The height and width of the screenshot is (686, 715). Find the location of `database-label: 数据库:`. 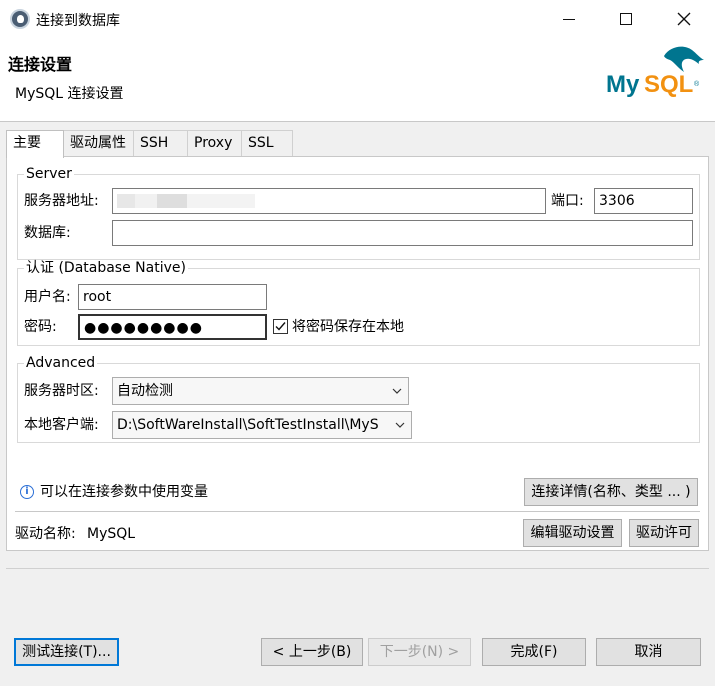

database-label: 数据库: is located at coordinates (47, 233).